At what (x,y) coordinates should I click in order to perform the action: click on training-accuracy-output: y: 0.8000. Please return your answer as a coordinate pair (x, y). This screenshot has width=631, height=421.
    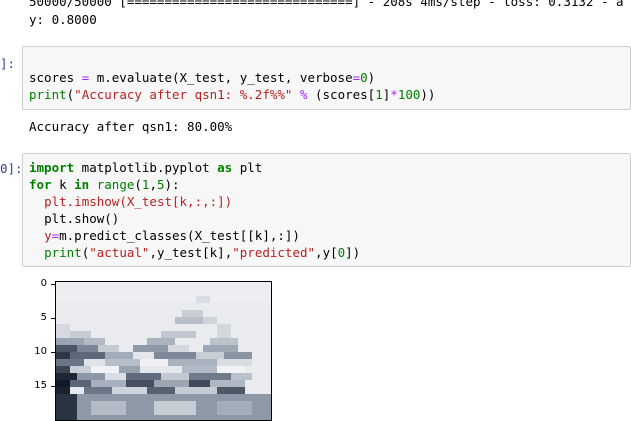
    Looking at the image, I should click on (63, 19).